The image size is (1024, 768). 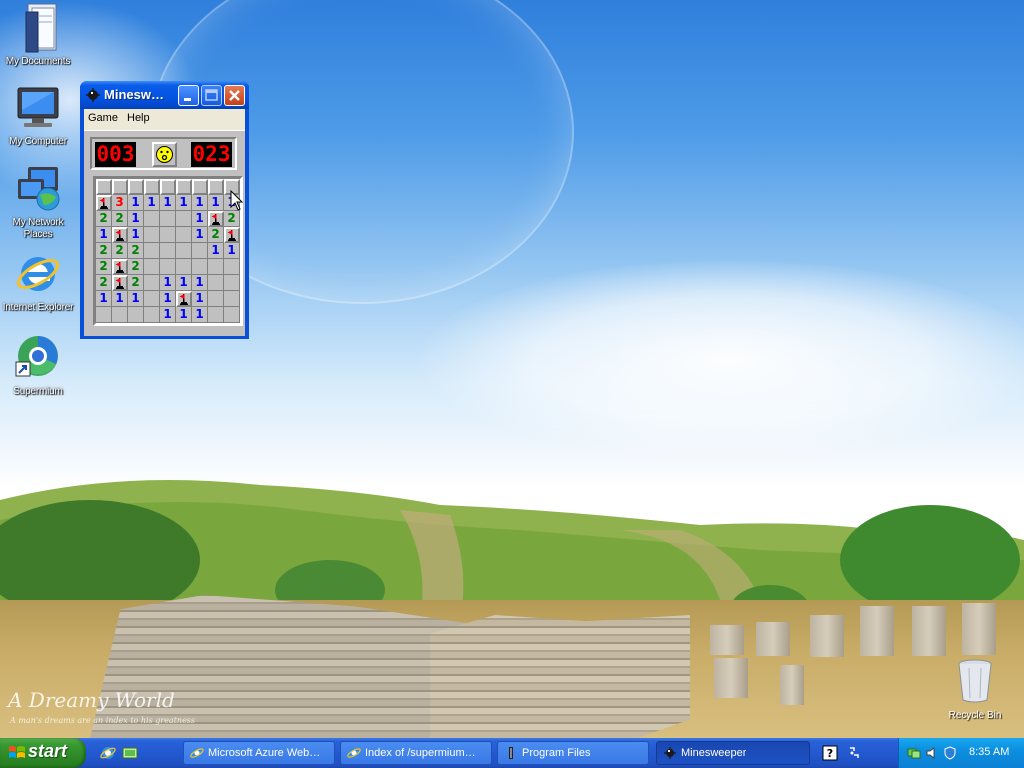 What do you see at coordinates (932, 752) in the screenshot?
I see `tray-volume-icon` at bounding box center [932, 752].